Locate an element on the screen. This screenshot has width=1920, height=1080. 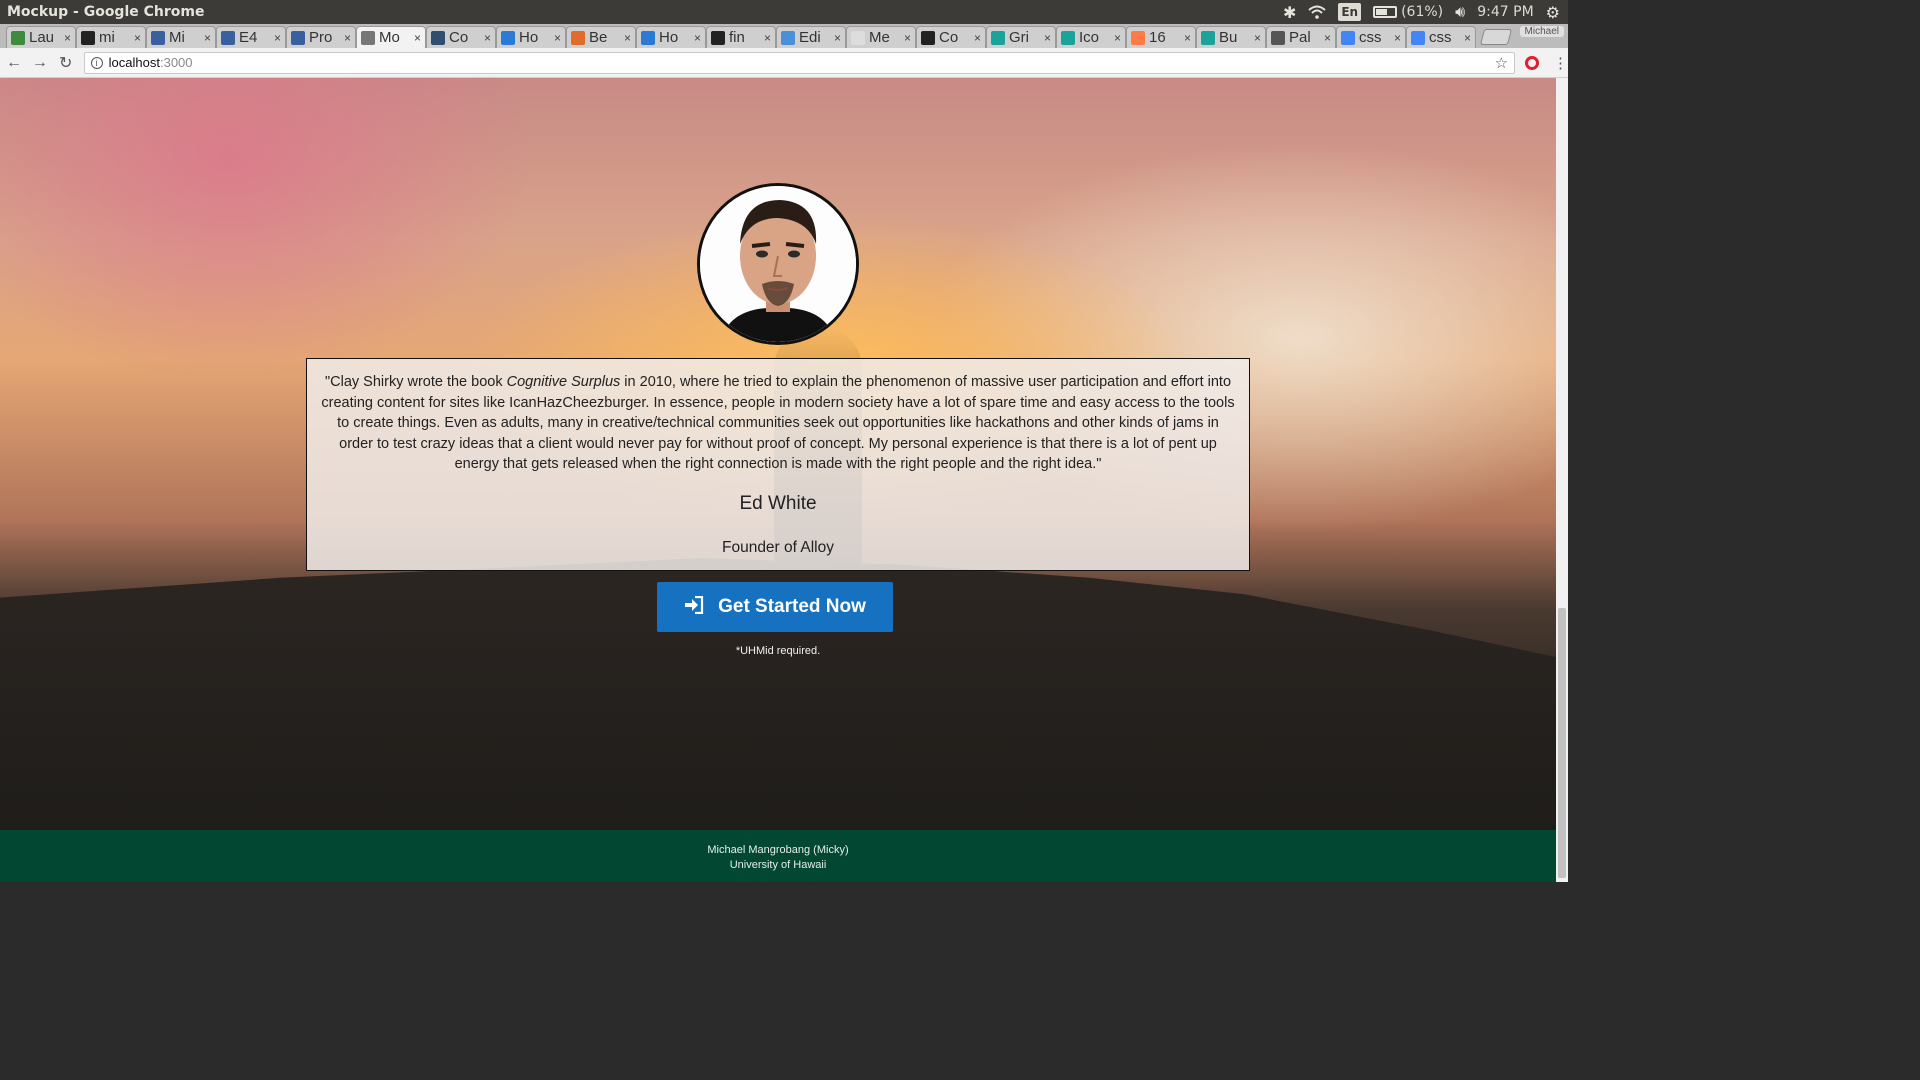
volume-icon: 🔊︎ is located at coordinates (1460, 12).